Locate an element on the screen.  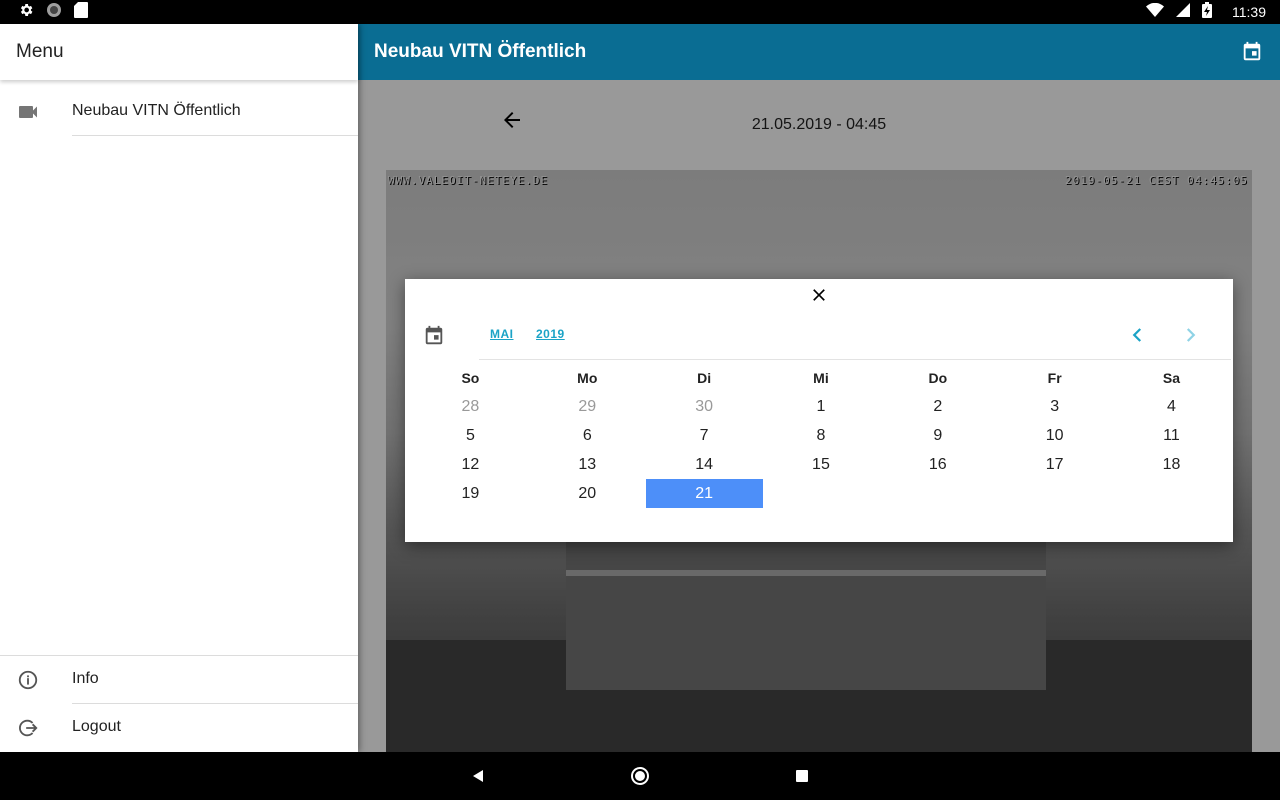
calendar-day: 3 is located at coordinates (1054, 406).